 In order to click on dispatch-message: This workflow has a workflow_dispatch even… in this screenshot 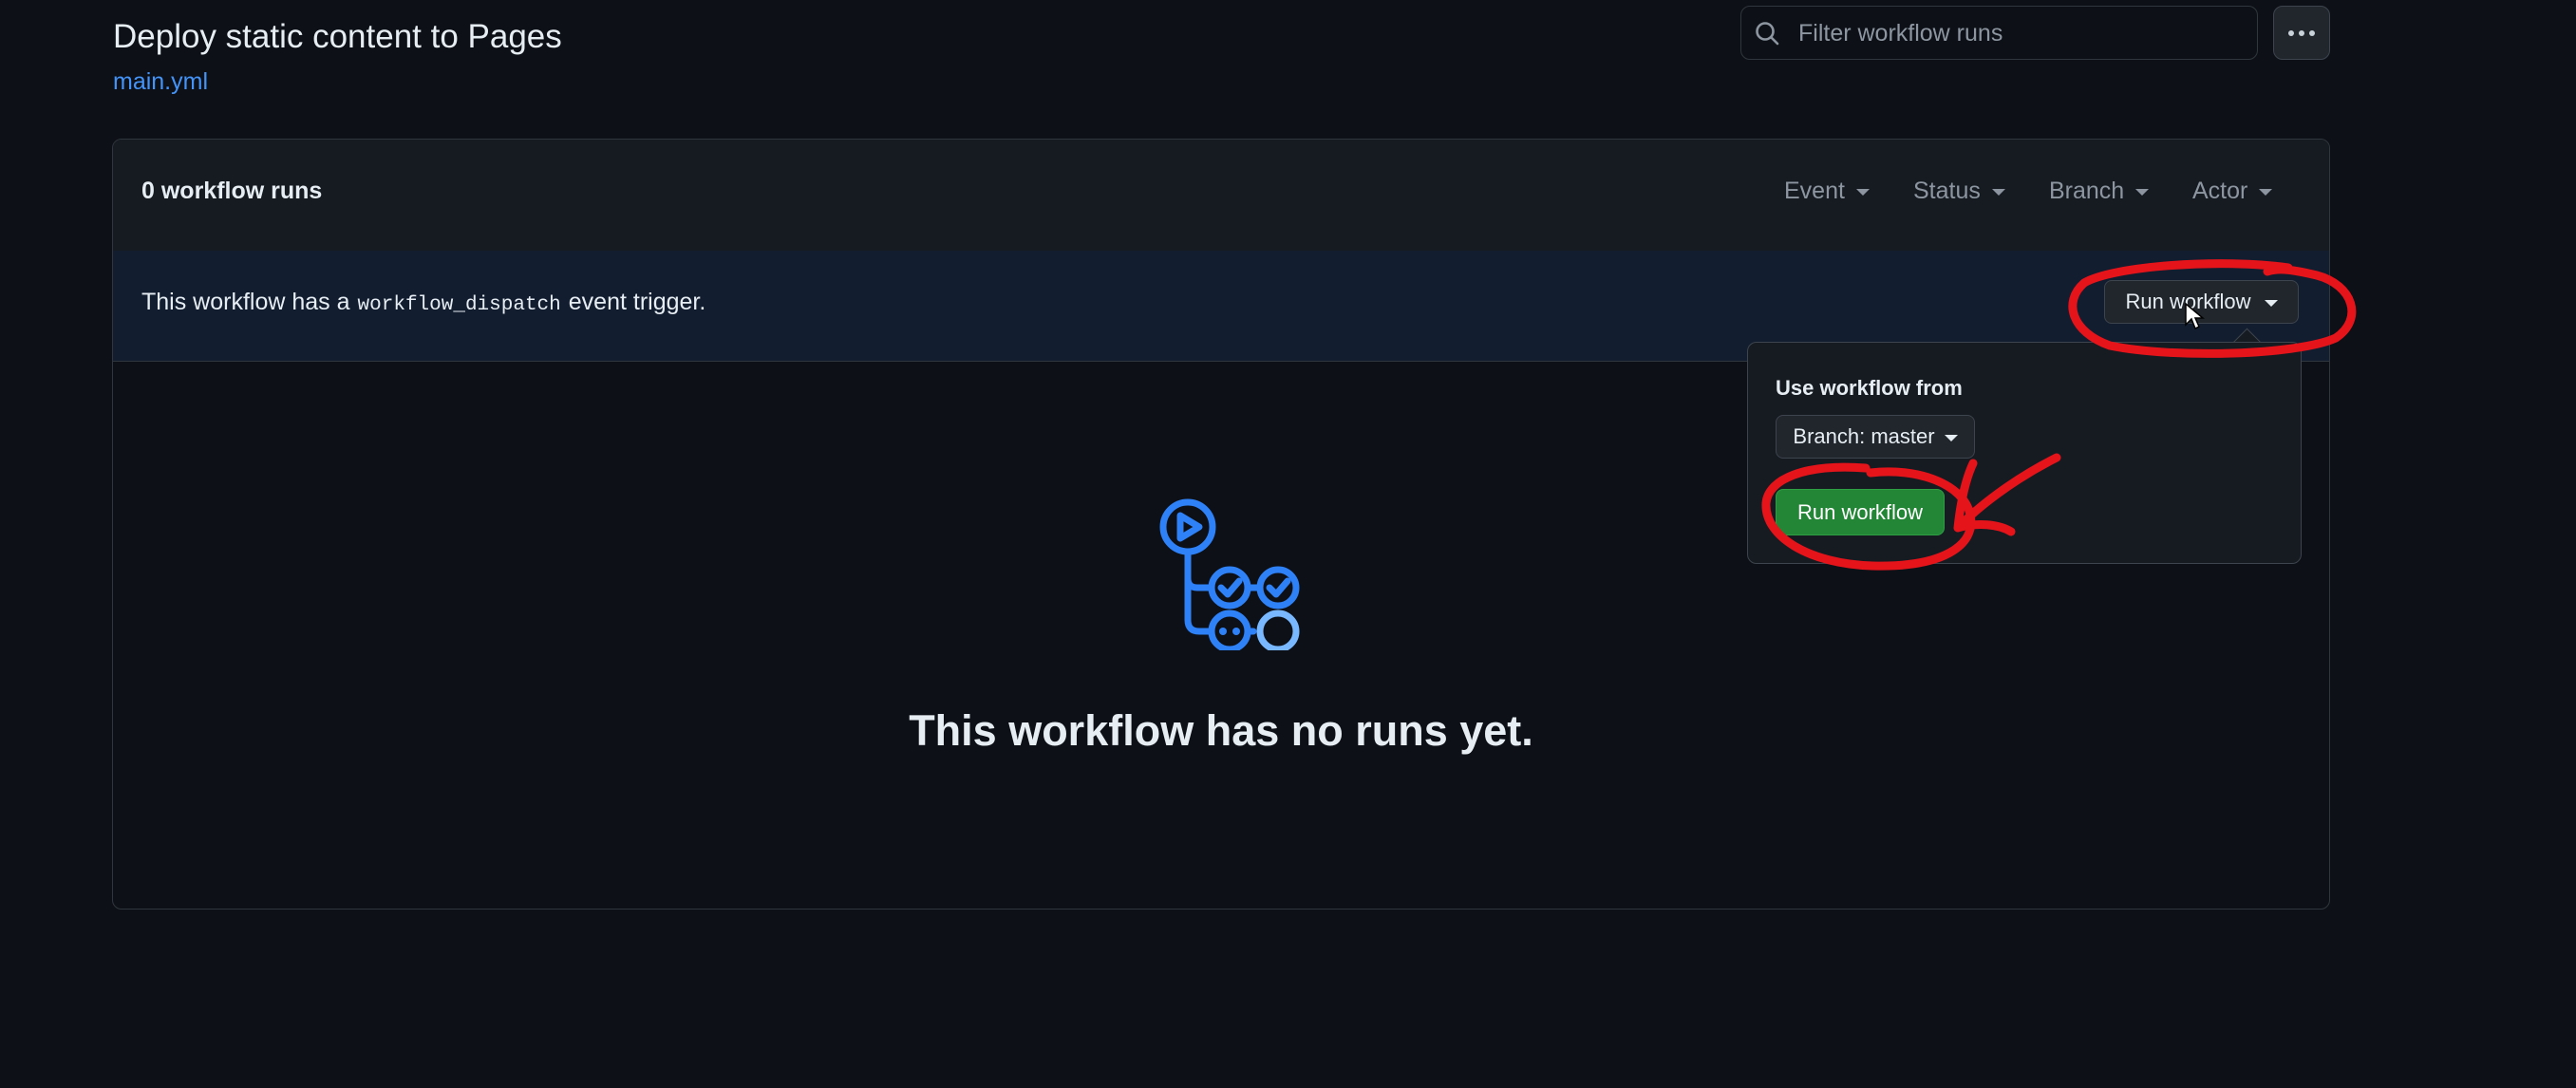, I will do `click(423, 302)`.